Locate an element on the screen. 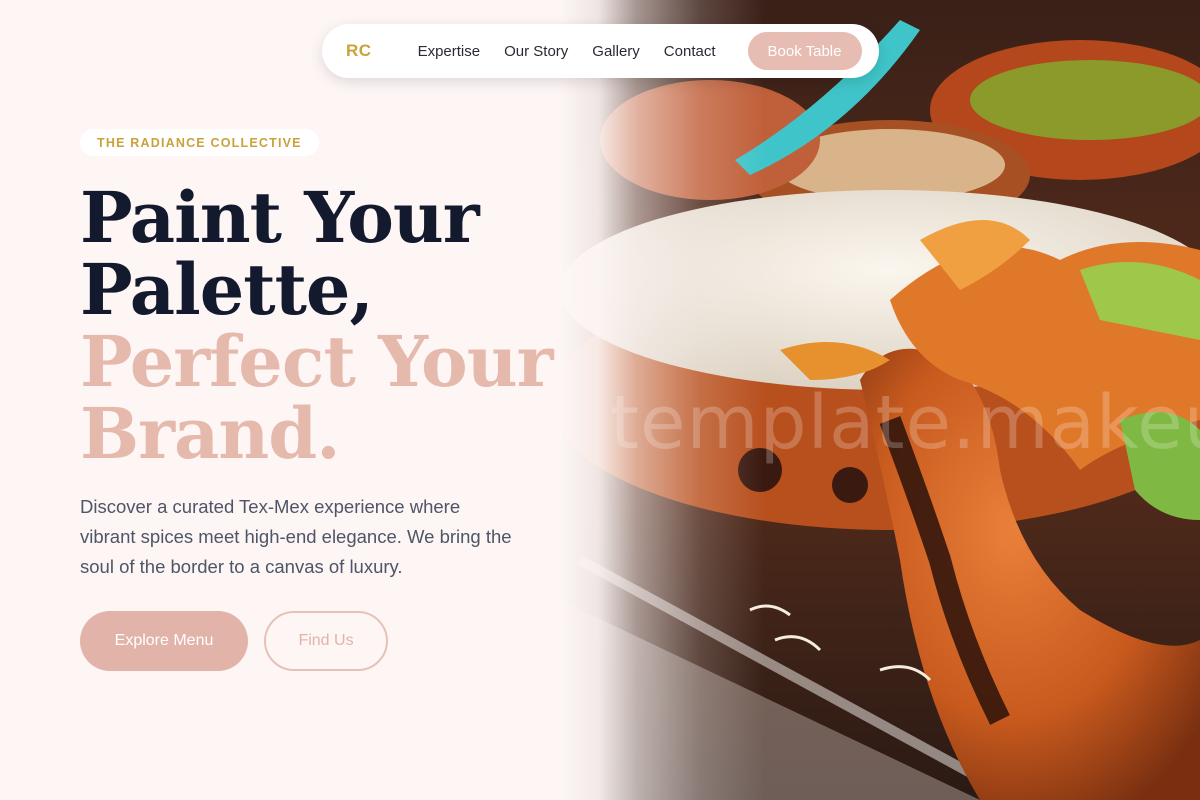 Image resolution: width=1200 pixels, height=800 pixels. eyebrow-badge: THE RADIANCE COLLECTIVE is located at coordinates (199, 142).